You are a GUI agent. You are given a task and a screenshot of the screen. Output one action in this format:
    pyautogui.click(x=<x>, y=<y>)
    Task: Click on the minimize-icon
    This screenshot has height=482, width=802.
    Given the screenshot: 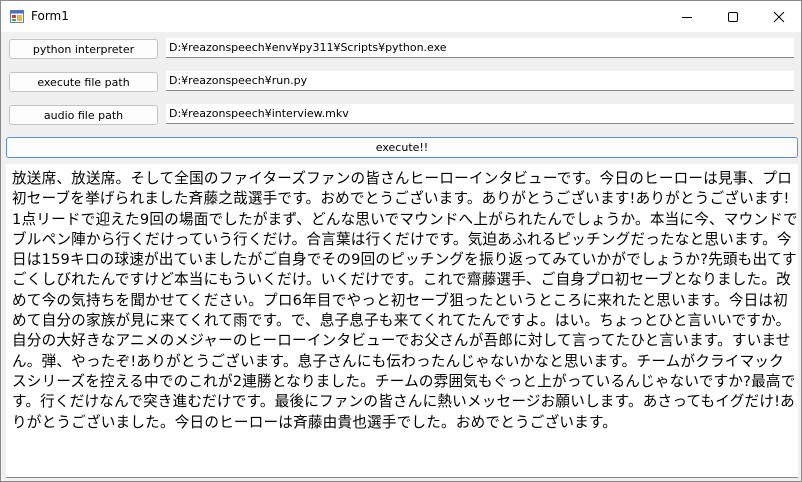 What is the action you would take?
    pyautogui.click(x=687, y=17)
    